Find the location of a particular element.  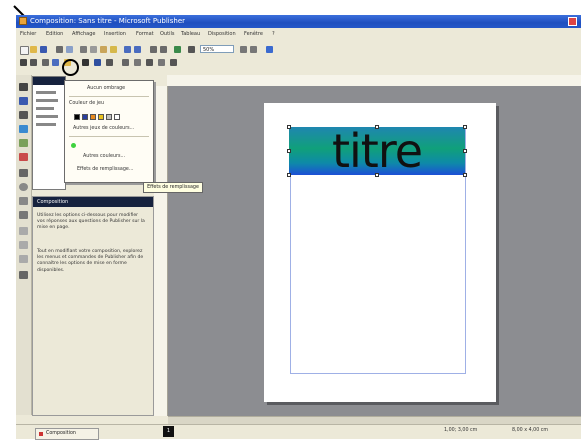

send-back-icon is located at coordinates (163, 49).